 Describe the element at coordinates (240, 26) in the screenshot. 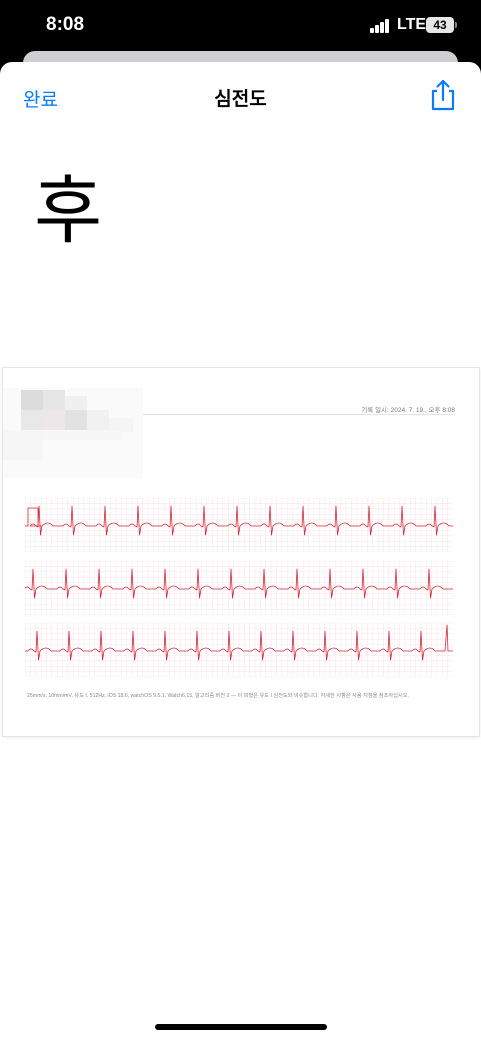

I see `status-bar: 8:08 LTE 43` at that location.